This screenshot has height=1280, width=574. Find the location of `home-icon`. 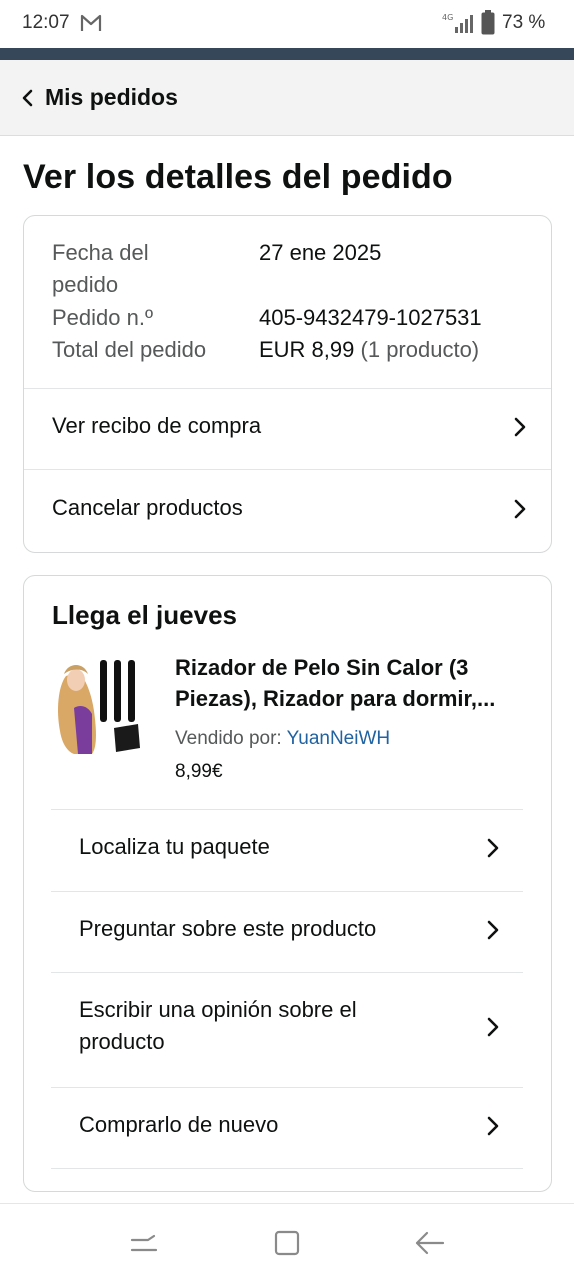

home-icon is located at coordinates (288, 1243).